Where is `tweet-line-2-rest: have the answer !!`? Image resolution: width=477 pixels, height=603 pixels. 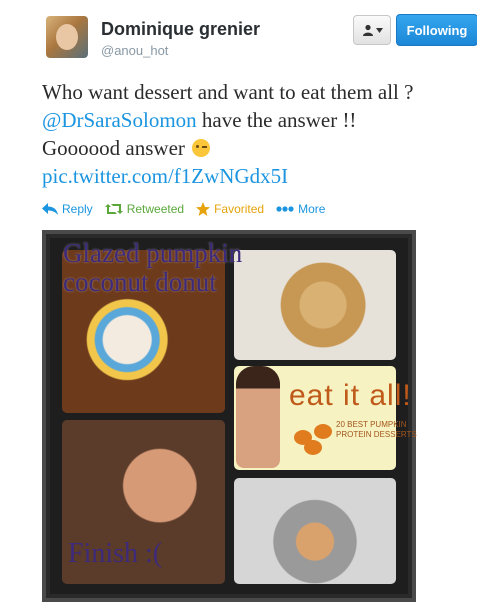 tweet-line-2-rest: have the answer !! is located at coordinates (276, 120).